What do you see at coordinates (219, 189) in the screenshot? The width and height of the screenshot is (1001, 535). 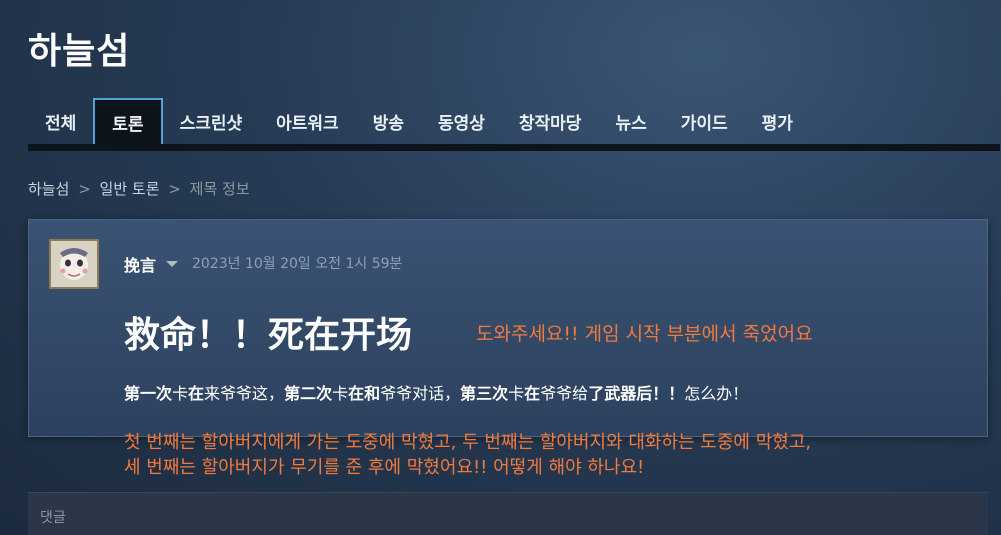 I see `breadcrumb-current: 제목 정보` at bounding box center [219, 189].